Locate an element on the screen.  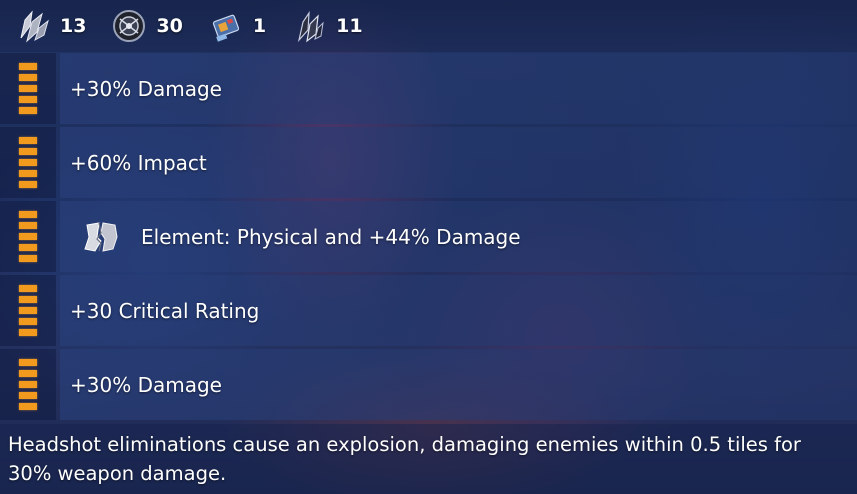
perk-content: Element: Physical and +44% Damage is located at coordinates (458, 236).